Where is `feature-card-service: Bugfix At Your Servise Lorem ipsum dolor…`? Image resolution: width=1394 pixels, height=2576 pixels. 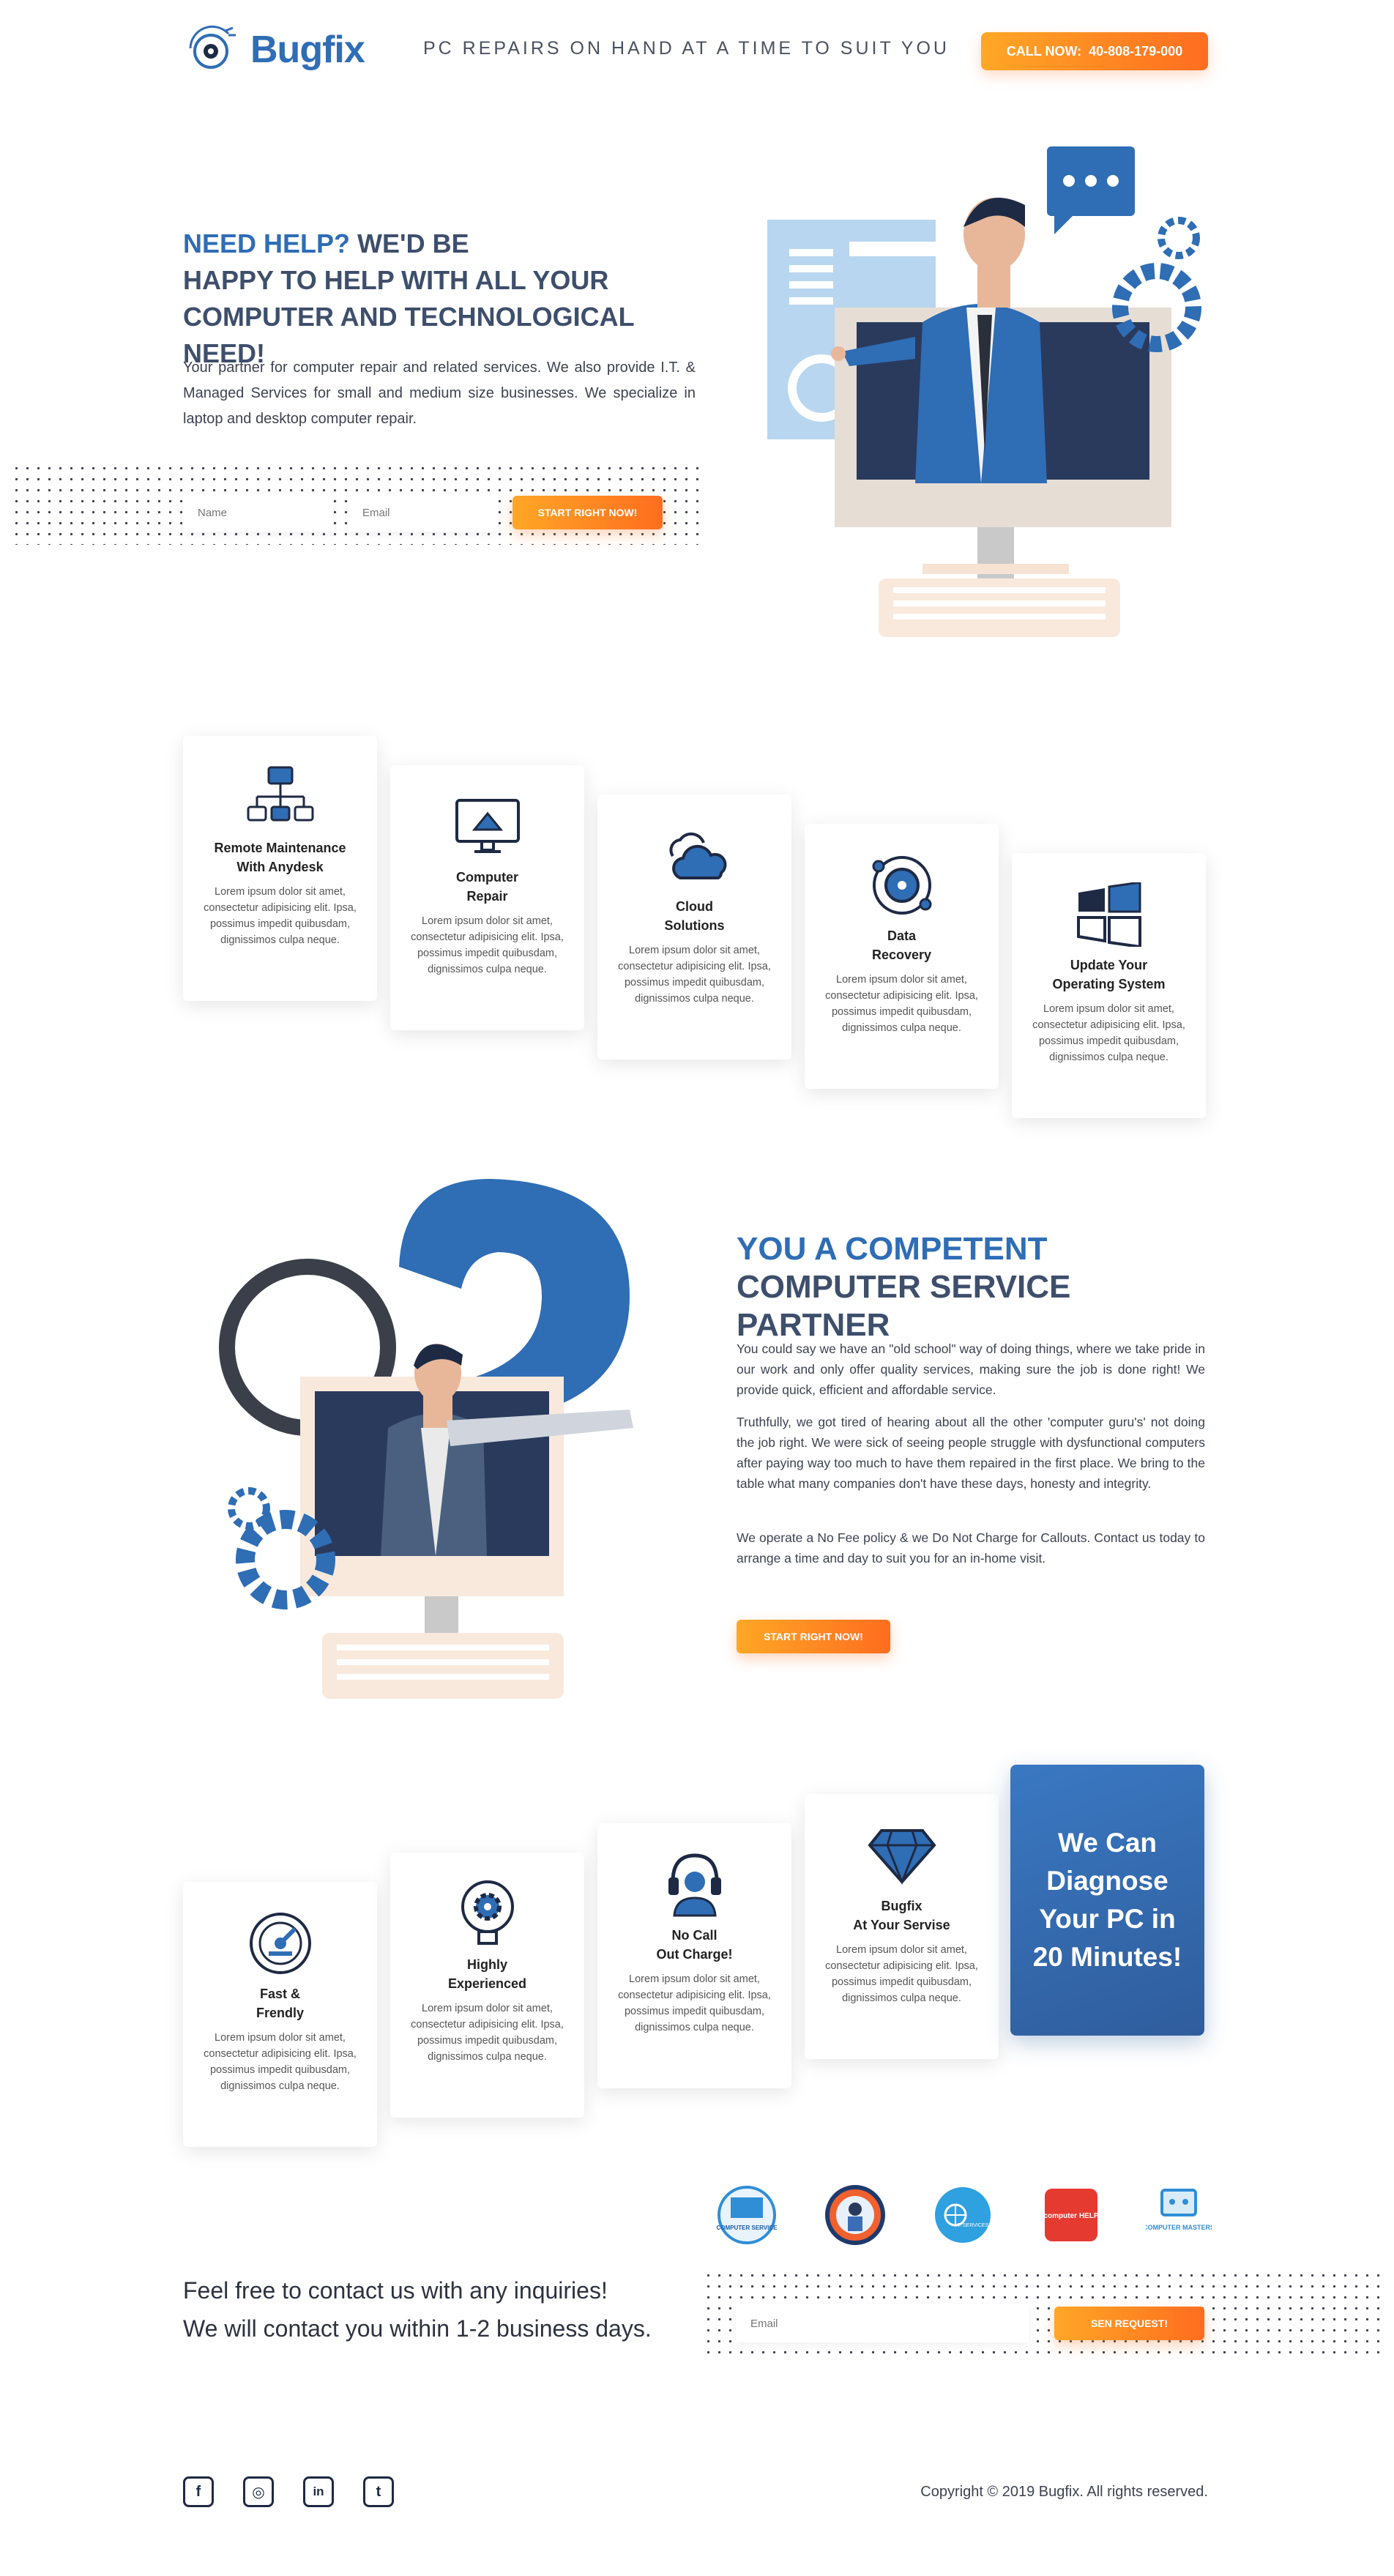
feature-card-service: Bugfix At Your Servise Lorem ipsum dolor… is located at coordinates (902, 1926).